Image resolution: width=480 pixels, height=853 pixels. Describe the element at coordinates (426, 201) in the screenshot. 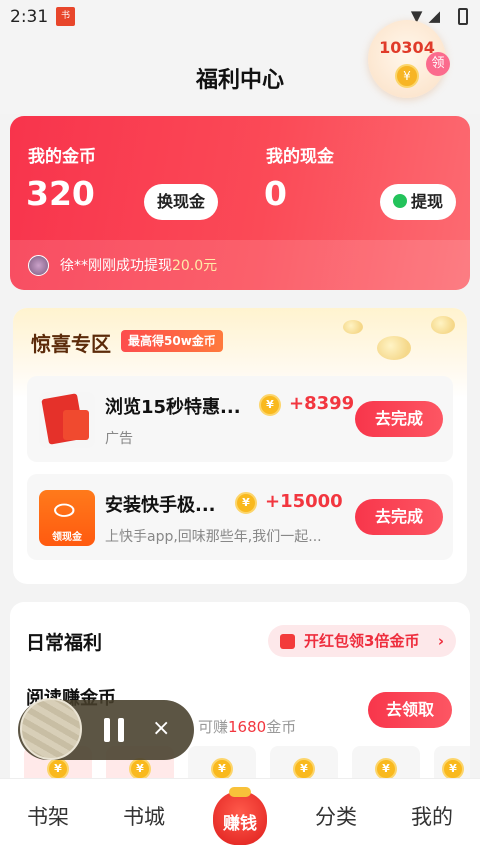

I see `withdraw-label: 提现` at that location.